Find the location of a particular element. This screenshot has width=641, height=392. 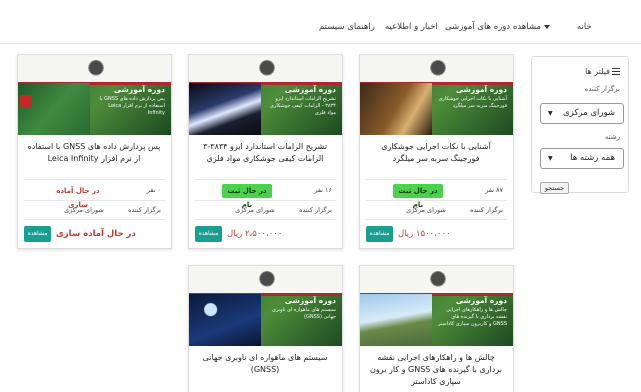

organizer-select: شورای مرکزی ▼ is located at coordinates (582, 113).